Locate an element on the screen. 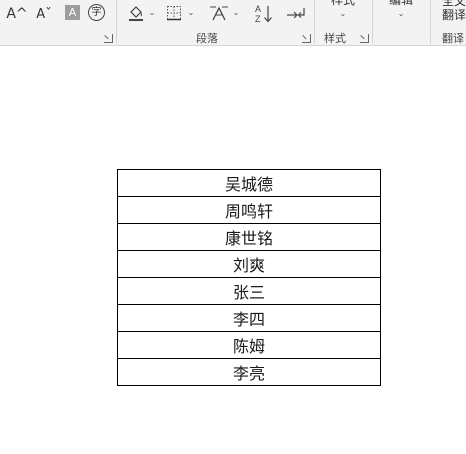 The width and height of the screenshot is (466, 454). paragraph-mark-icon is located at coordinates (296, 13).